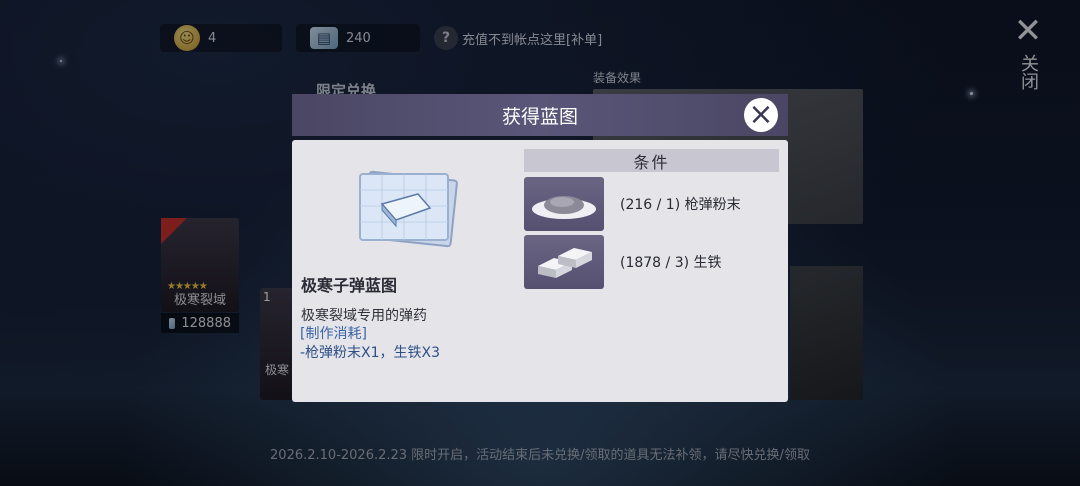 The height and width of the screenshot is (486, 1080). What do you see at coordinates (349, 285) in the screenshot?
I see `item-name: 极寒子弹蓝图` at bounding box center [349, 285].